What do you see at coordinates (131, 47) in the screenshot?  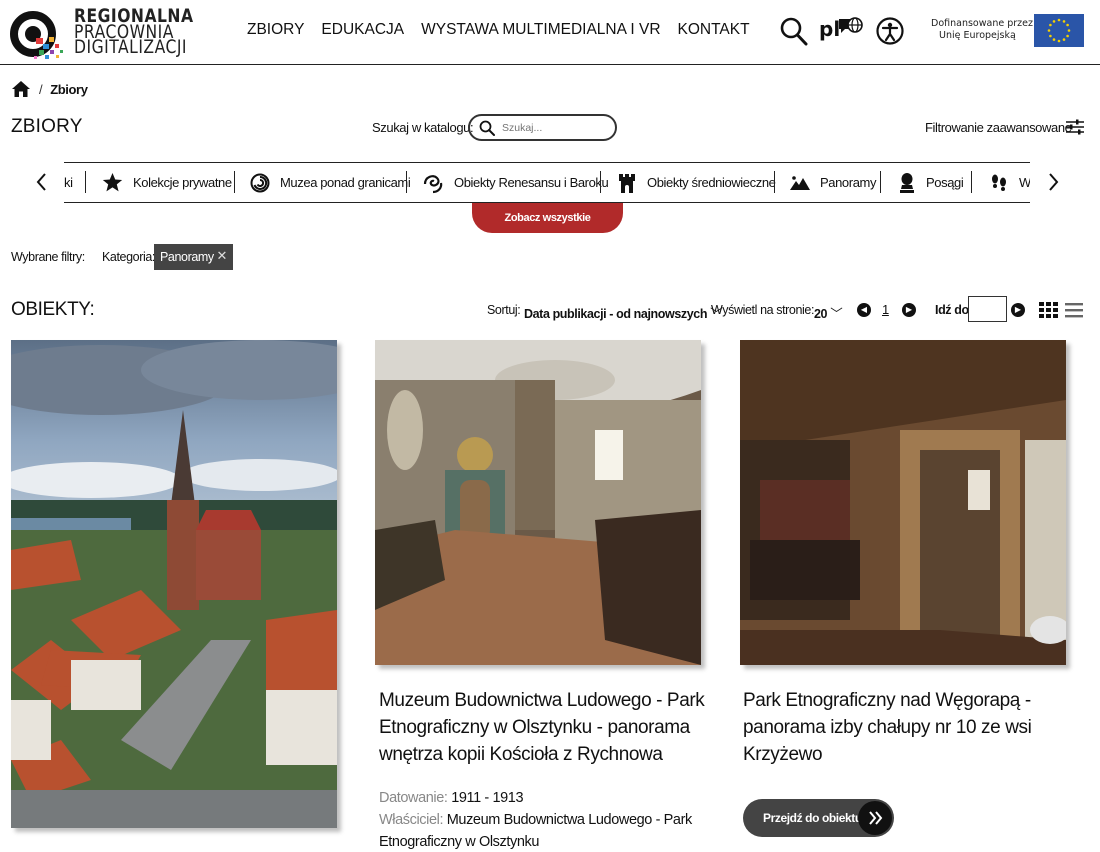 I see `logo-line-3: DIGITALIZACJI` at bounding box center [131, 47].